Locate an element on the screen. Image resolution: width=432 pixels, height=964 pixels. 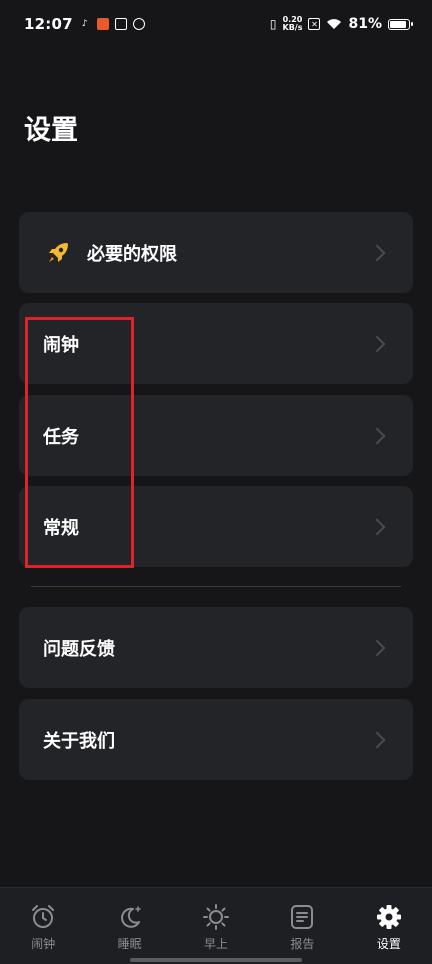
network-speed: 0.20 KB/s is located at coordinates (293, 24).